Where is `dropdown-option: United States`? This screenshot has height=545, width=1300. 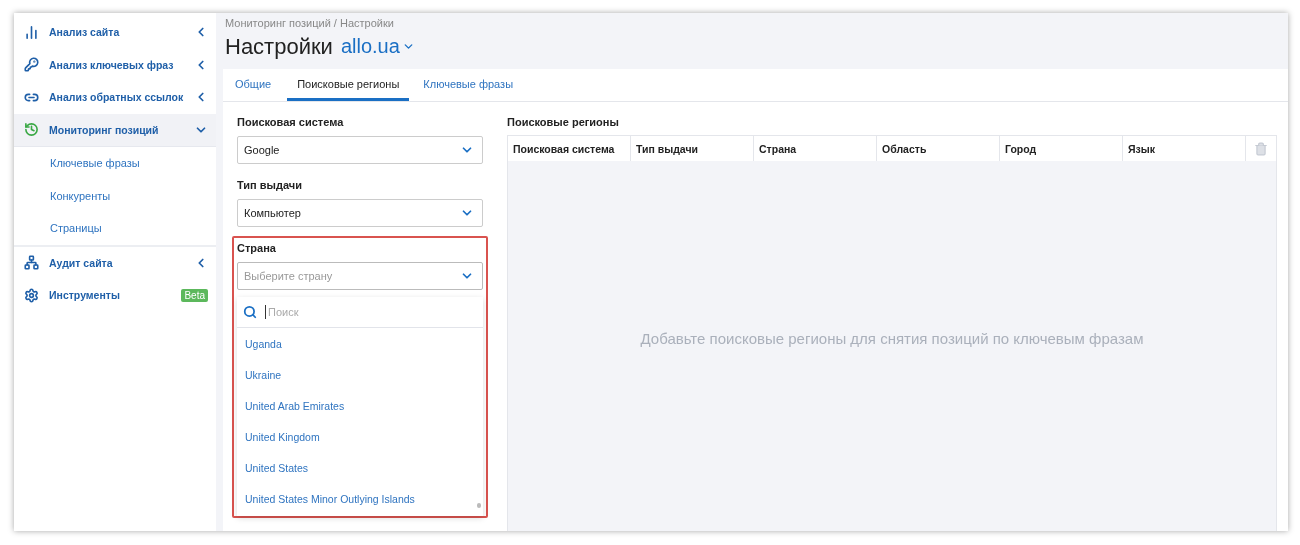 dropdown-option: United States is located at coordinates (360, 467).